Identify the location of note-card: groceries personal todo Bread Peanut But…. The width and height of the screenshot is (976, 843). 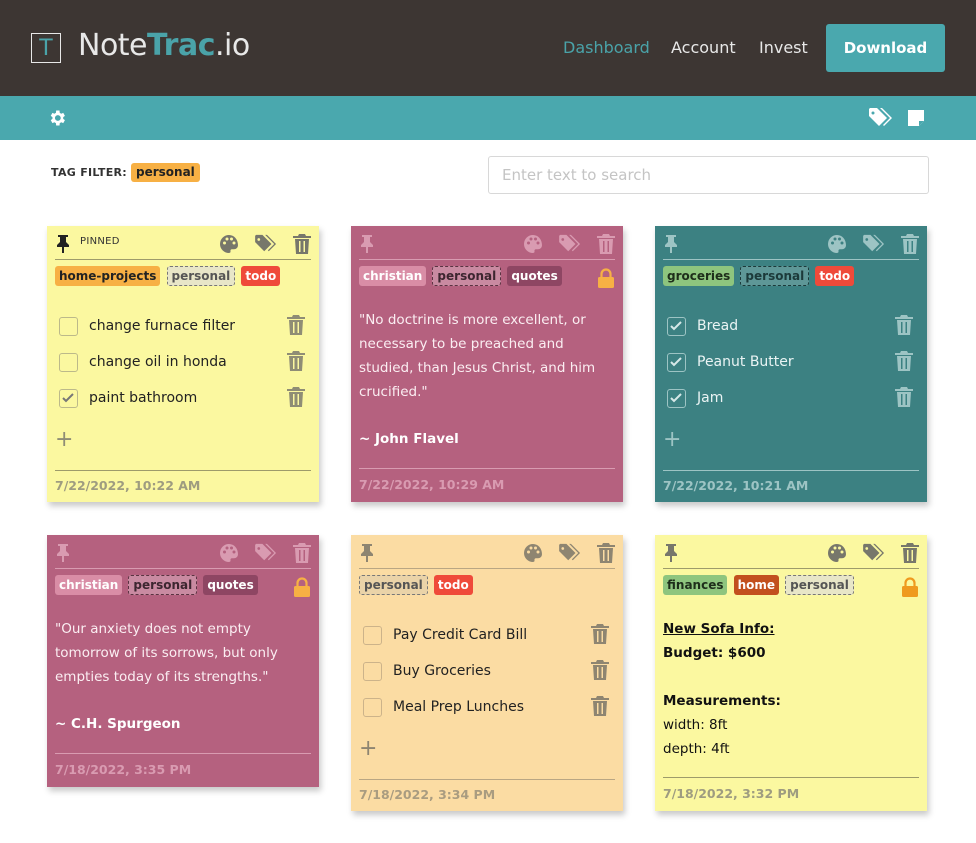
(791, 364).